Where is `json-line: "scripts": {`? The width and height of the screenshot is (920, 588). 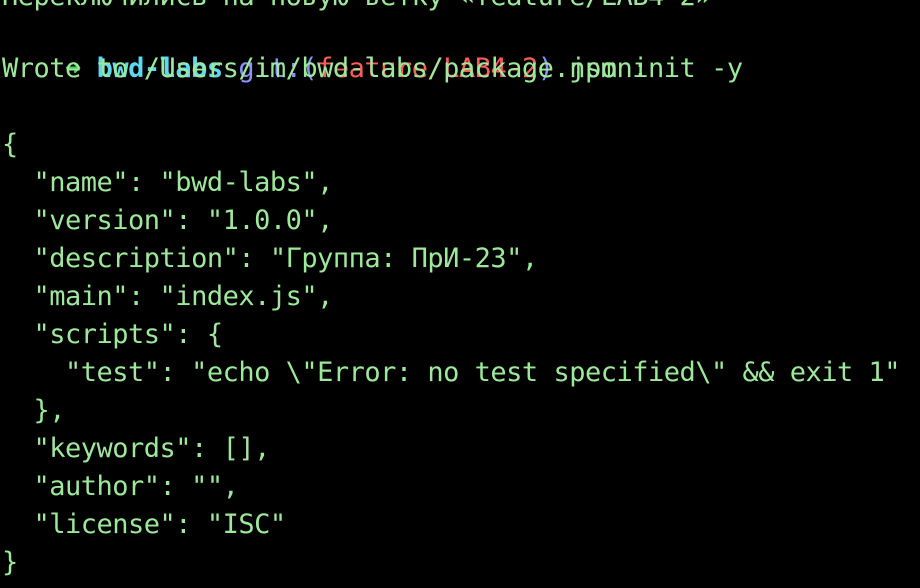 json-line: "scripts": { is located at coordinates (113, 334).